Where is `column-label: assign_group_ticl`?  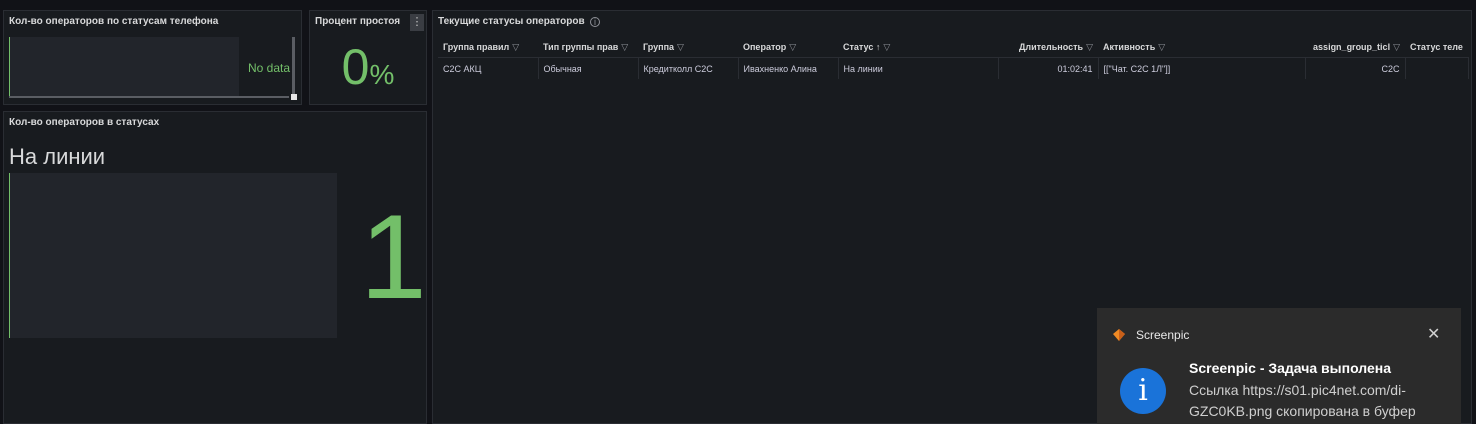
column-label: assign_group_ticl is located at coordinates (1352, 46).